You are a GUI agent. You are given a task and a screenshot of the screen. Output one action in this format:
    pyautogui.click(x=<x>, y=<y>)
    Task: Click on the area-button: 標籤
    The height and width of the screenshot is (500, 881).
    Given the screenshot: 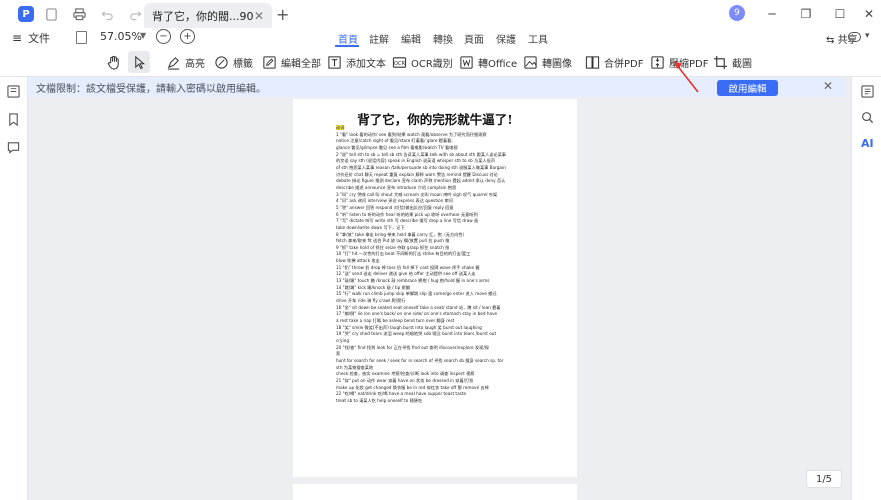 What is the action you would take?
    pyautogui.click(x=233, y=62)
    